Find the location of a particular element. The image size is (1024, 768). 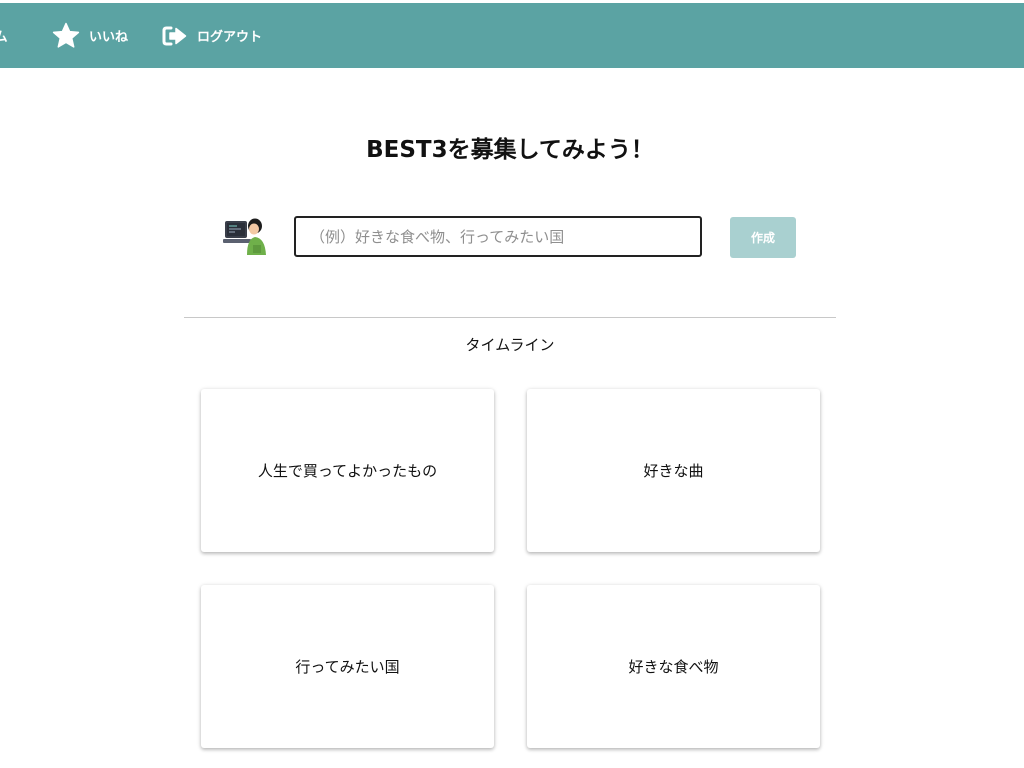

topic-input is located at coordinates (498, 236).